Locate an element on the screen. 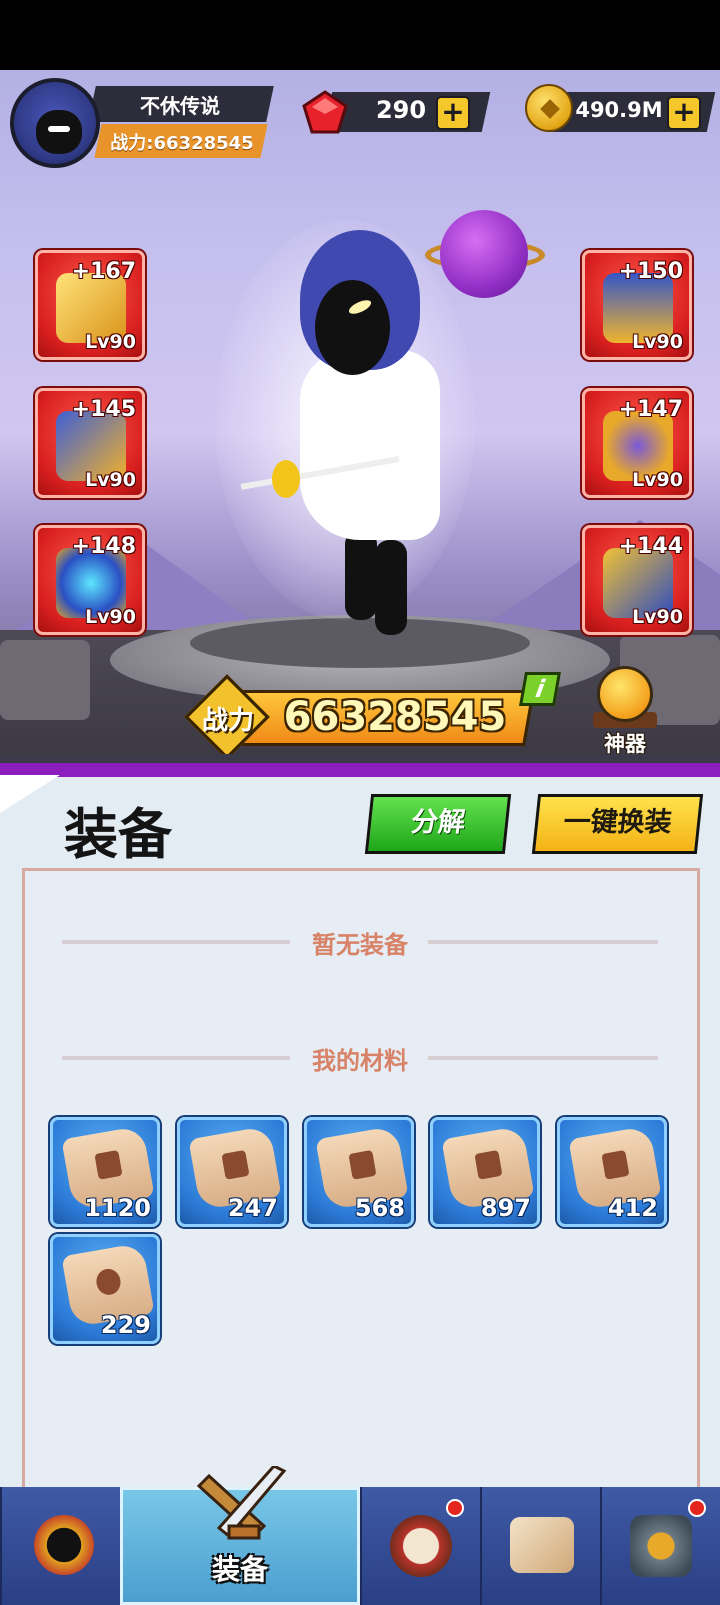 The image size is (720, 1605). auto-equip-button: 一键换装 is located at coordinates (617, 824).